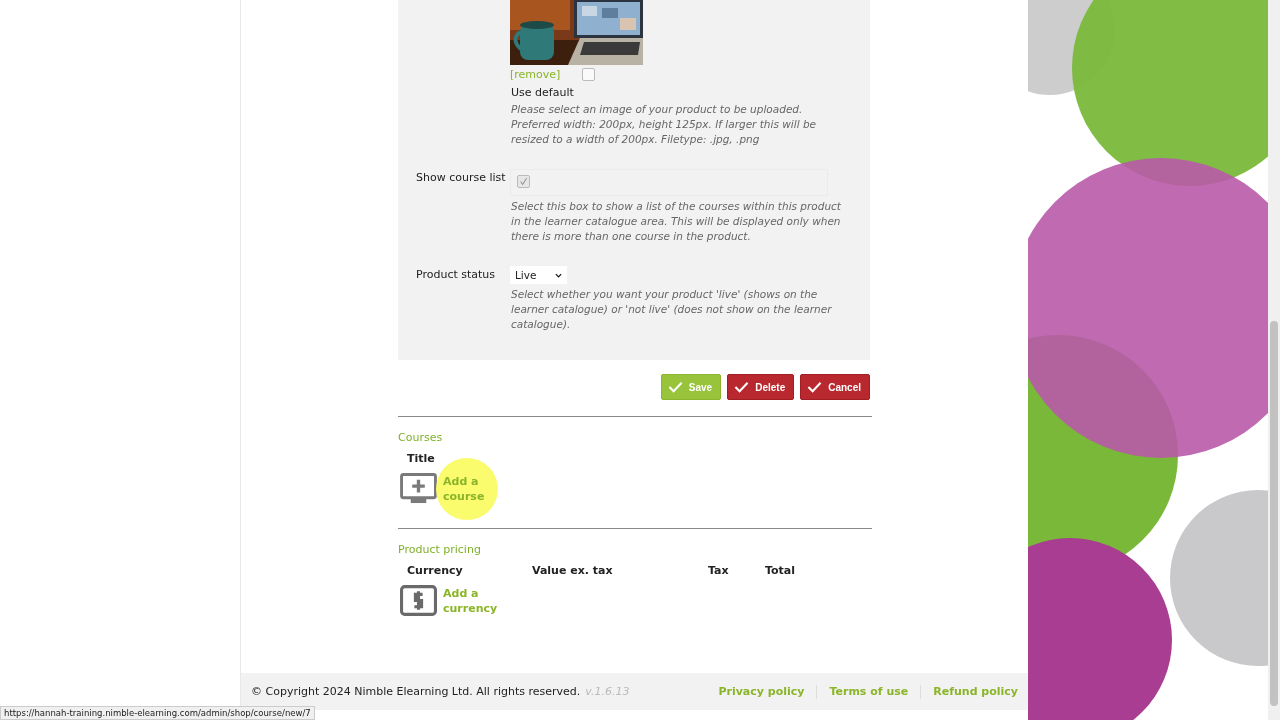 The width and height of the screenshot is (1280, 720). What do you see at coordinates (1274, 360) in the screenshot?
I see `scrollbar` at bounding box center [1274, 360].